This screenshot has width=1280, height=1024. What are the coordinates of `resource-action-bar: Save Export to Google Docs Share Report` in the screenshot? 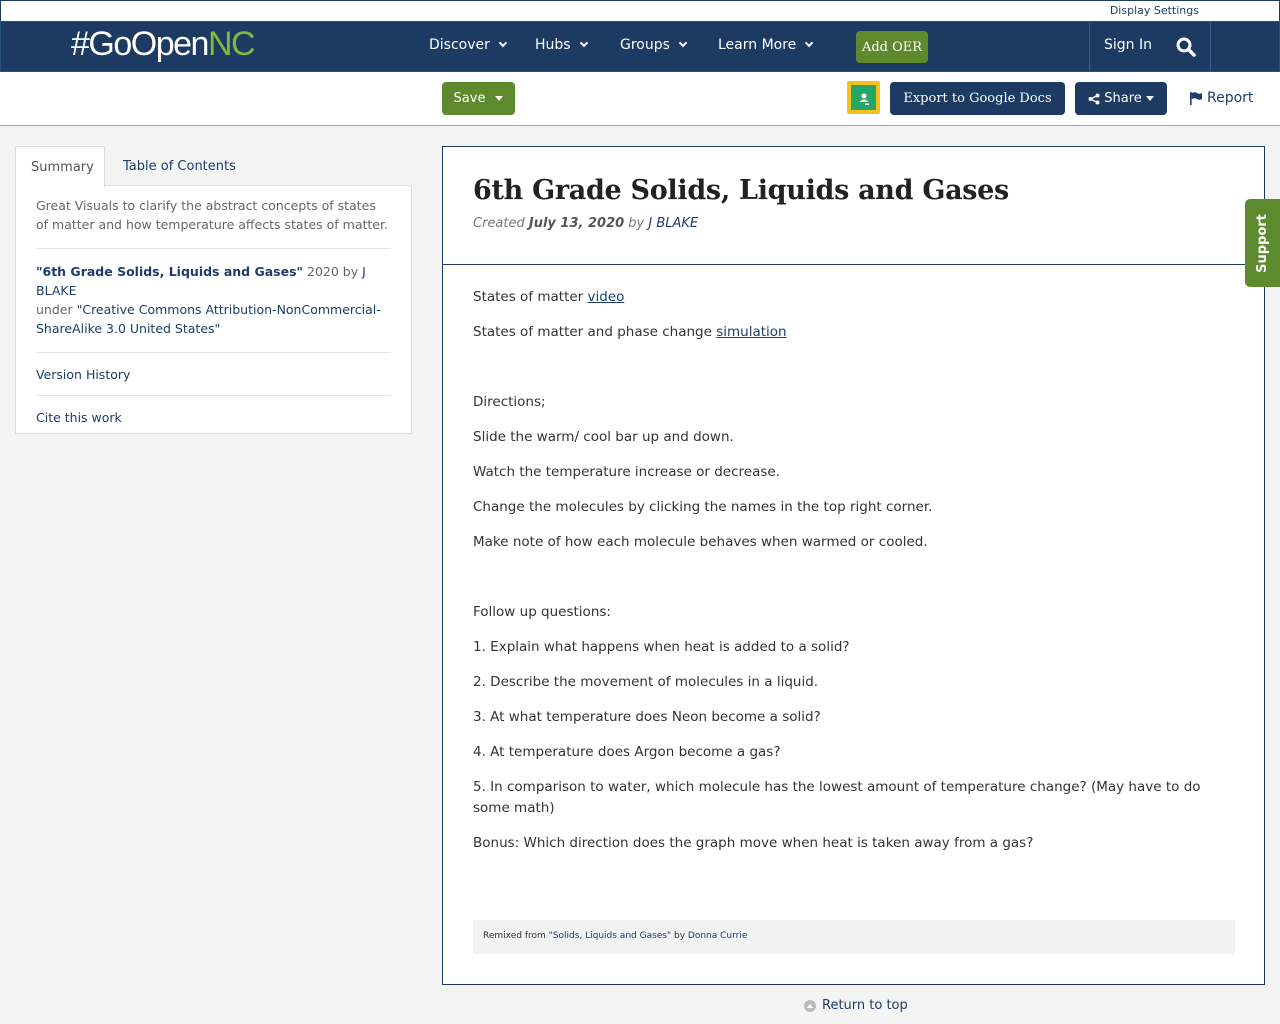 It's located at (640, 99).